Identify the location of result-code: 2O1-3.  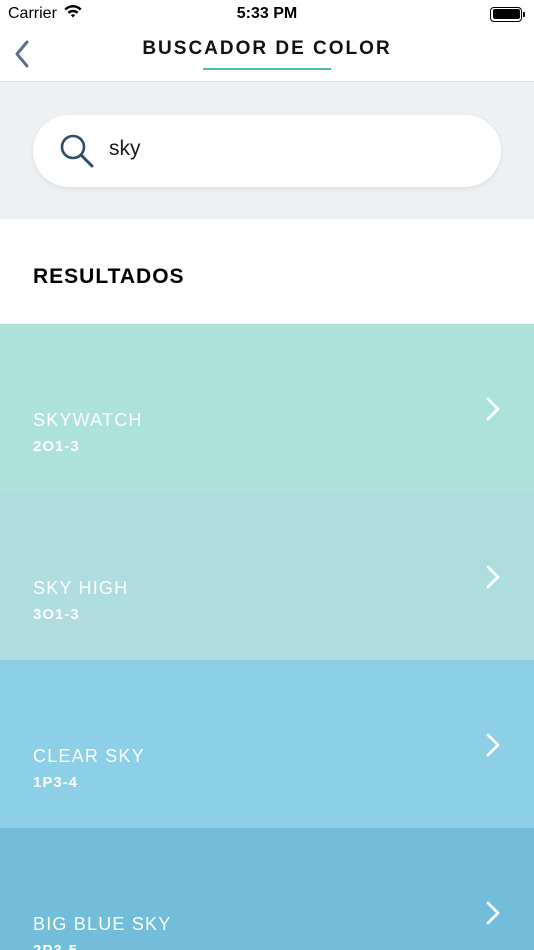
(56, 446).